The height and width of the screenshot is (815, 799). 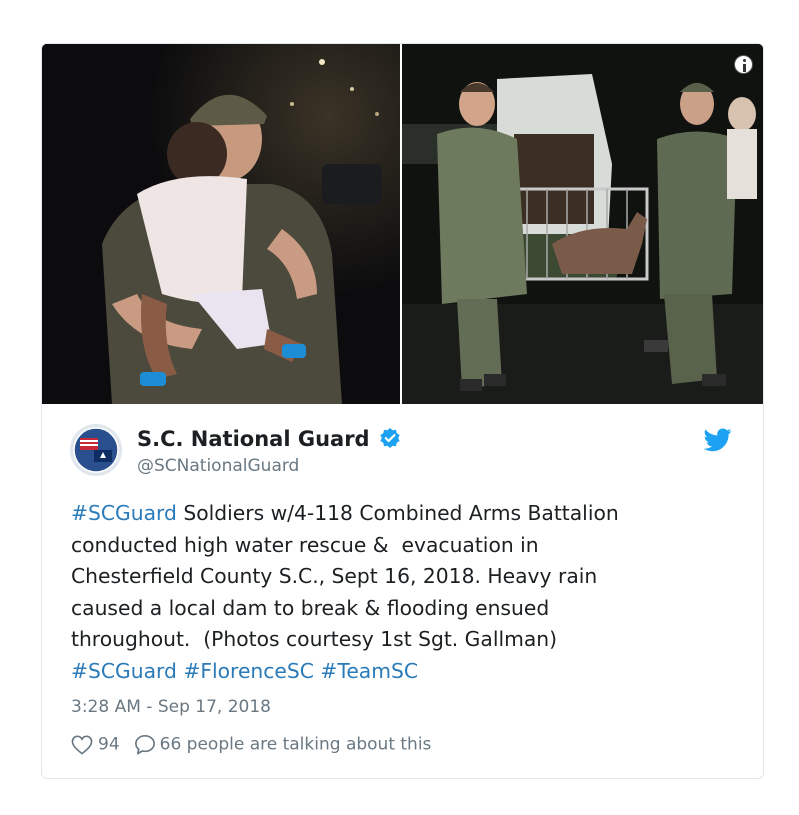 I want to click on talking-count-link: 66 people are talking about this, so click(x=296, y=745).